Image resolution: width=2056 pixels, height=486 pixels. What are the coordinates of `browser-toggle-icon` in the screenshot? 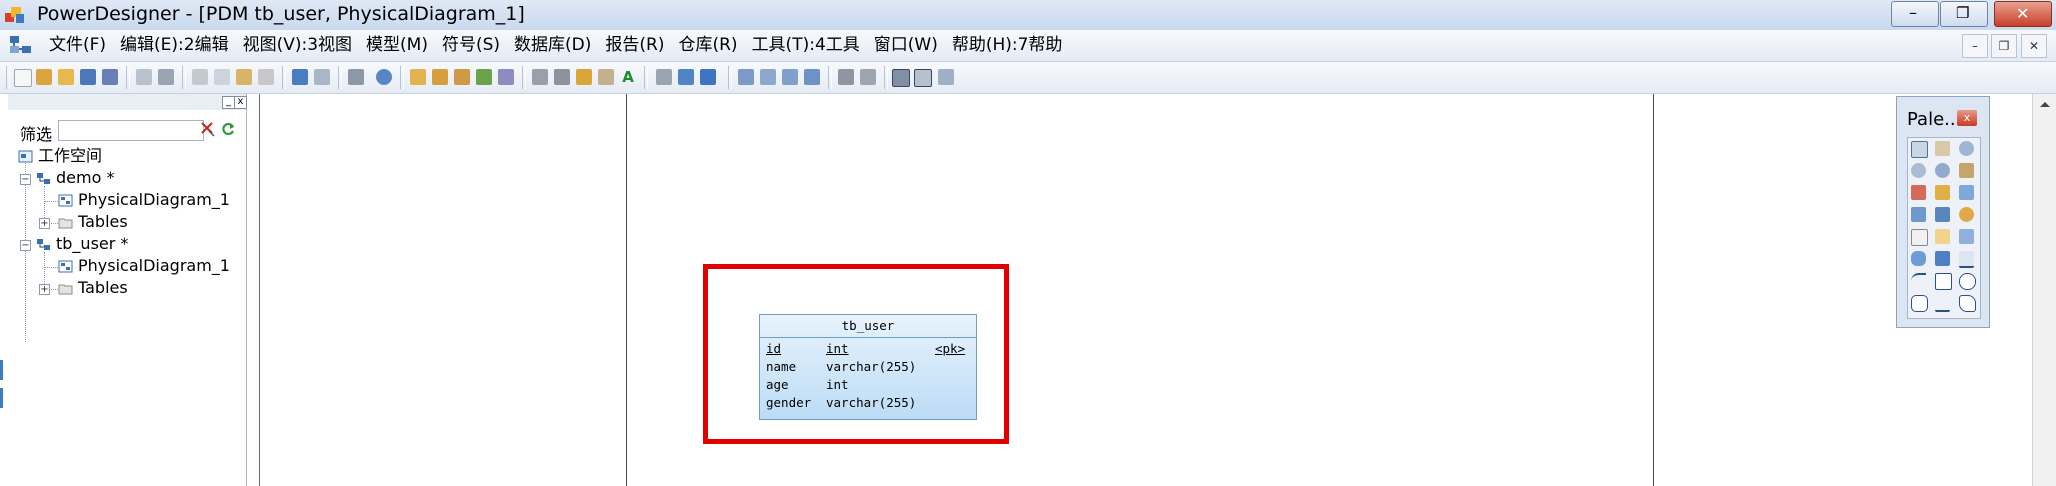 It's located at (901, 78).